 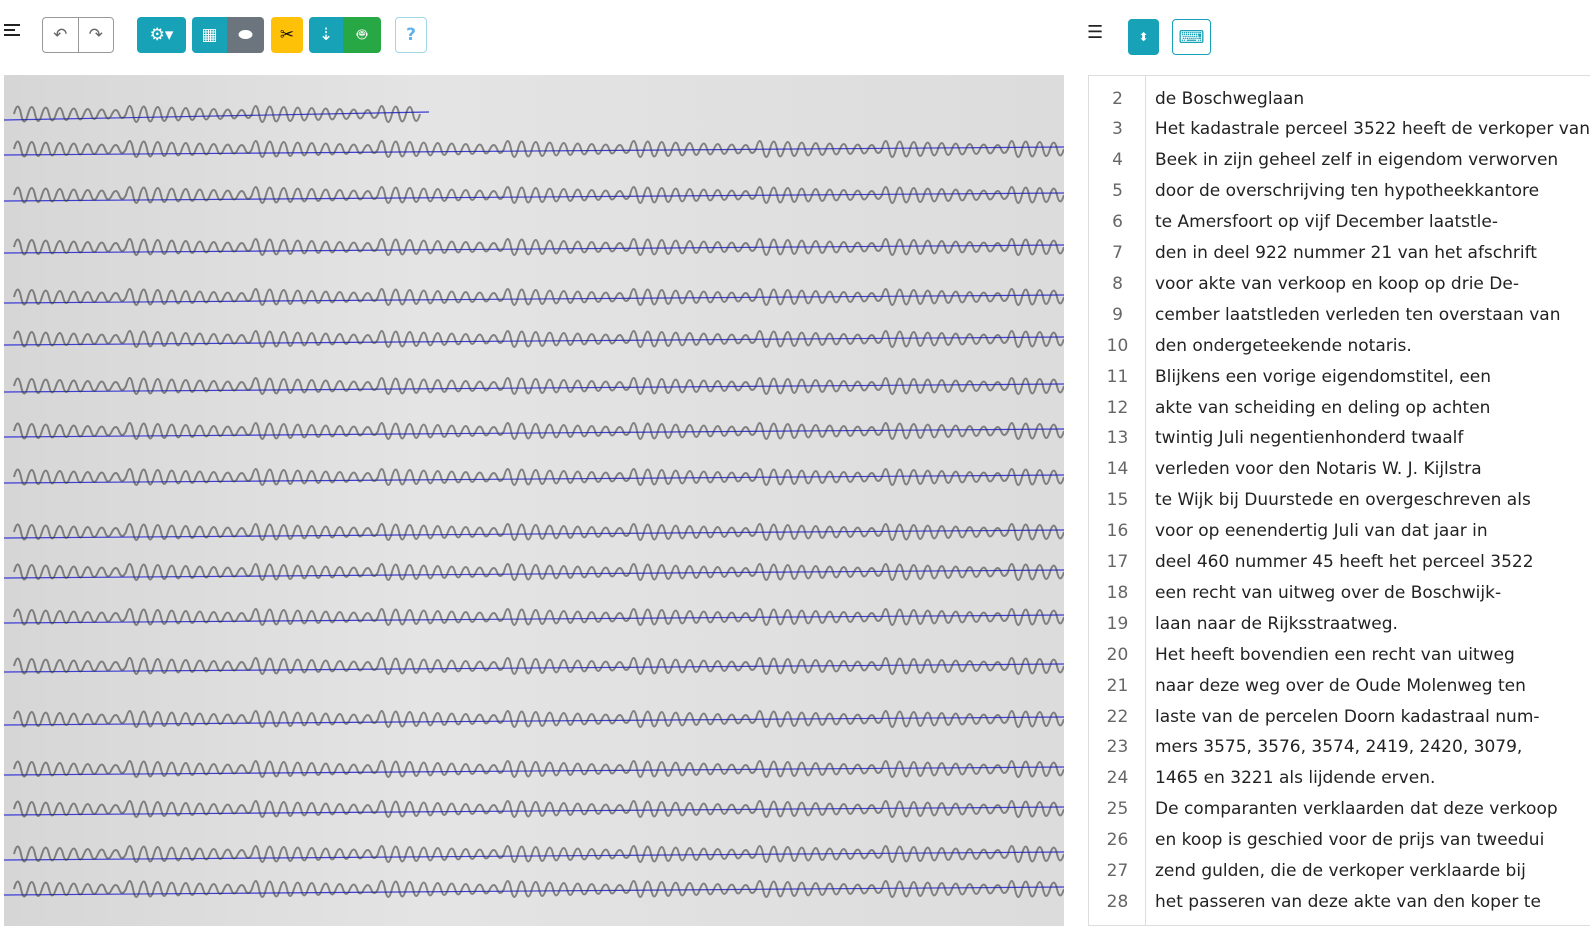 What do you see at coordinates (12, 31) in the screenshot?
I see `menu-icon` at bounding box center [12, 31].